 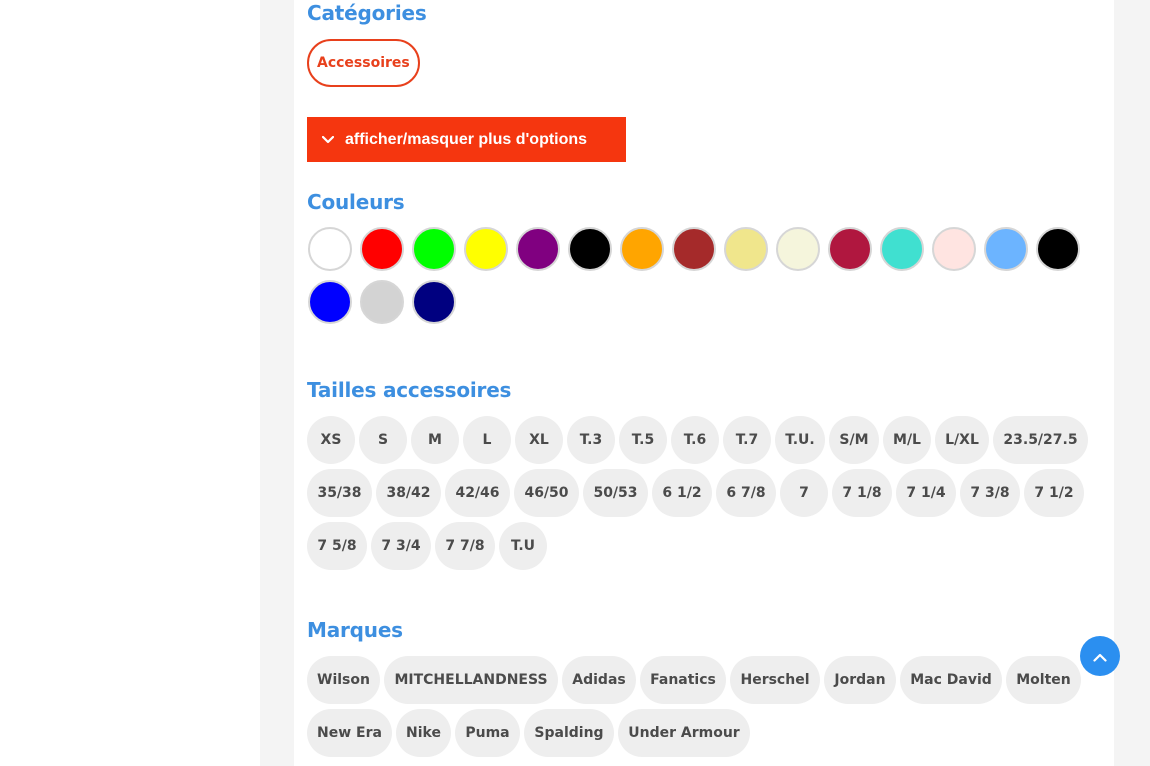 What do you see at coordinates (599, 680) in the screenshot?
I see `brand-chip: Adidas` at bounding box center [599, 680].